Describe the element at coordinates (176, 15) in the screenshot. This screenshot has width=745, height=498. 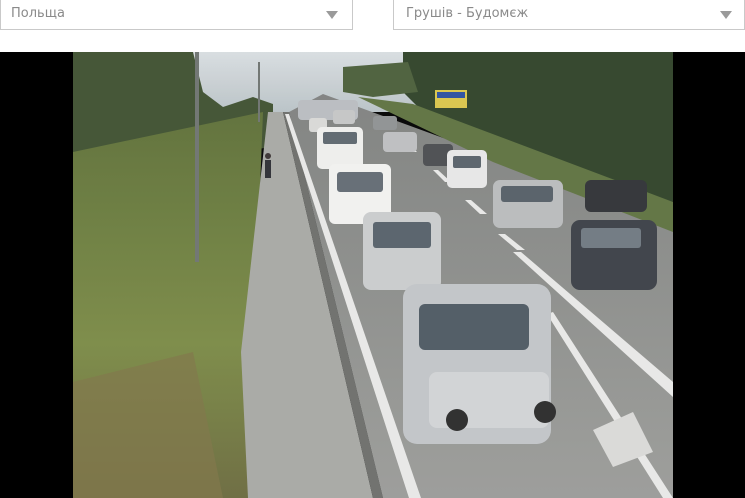
I see `country-select: Польща` at that location.